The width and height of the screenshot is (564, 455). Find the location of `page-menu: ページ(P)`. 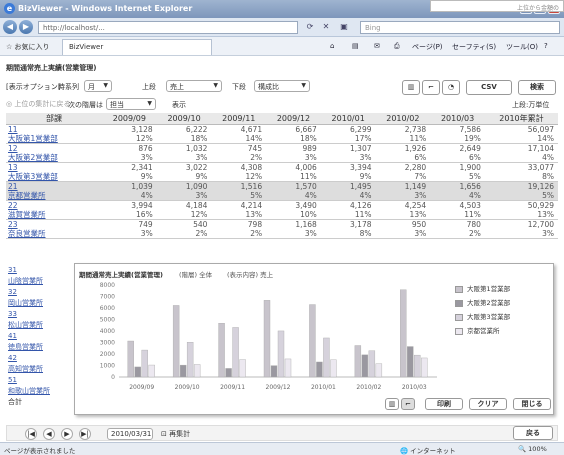

page-menu: ページ(P) is located at coordinates (427, 47).